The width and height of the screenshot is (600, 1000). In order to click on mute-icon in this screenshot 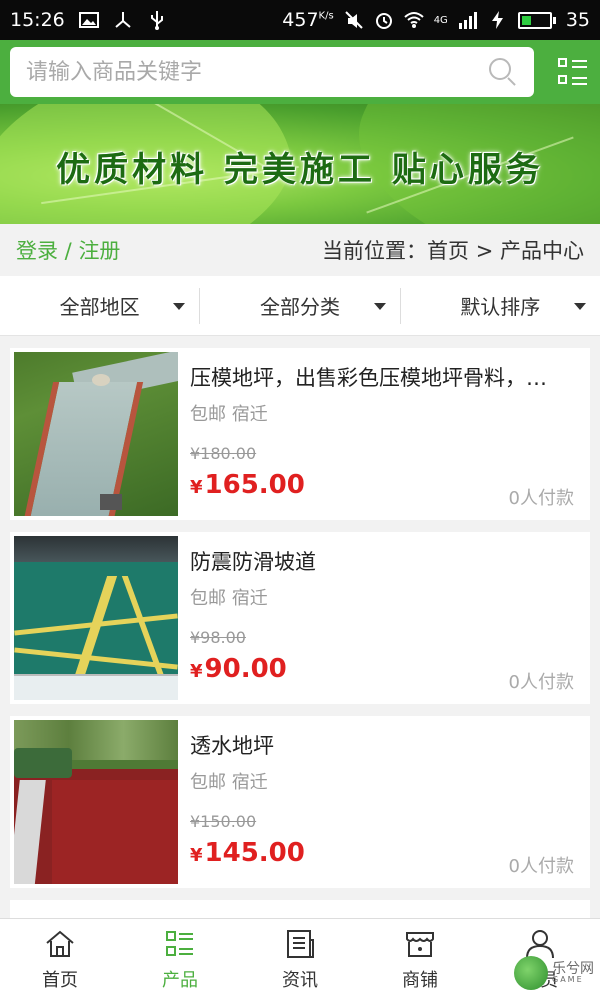, I will do `click(353, 20)`.